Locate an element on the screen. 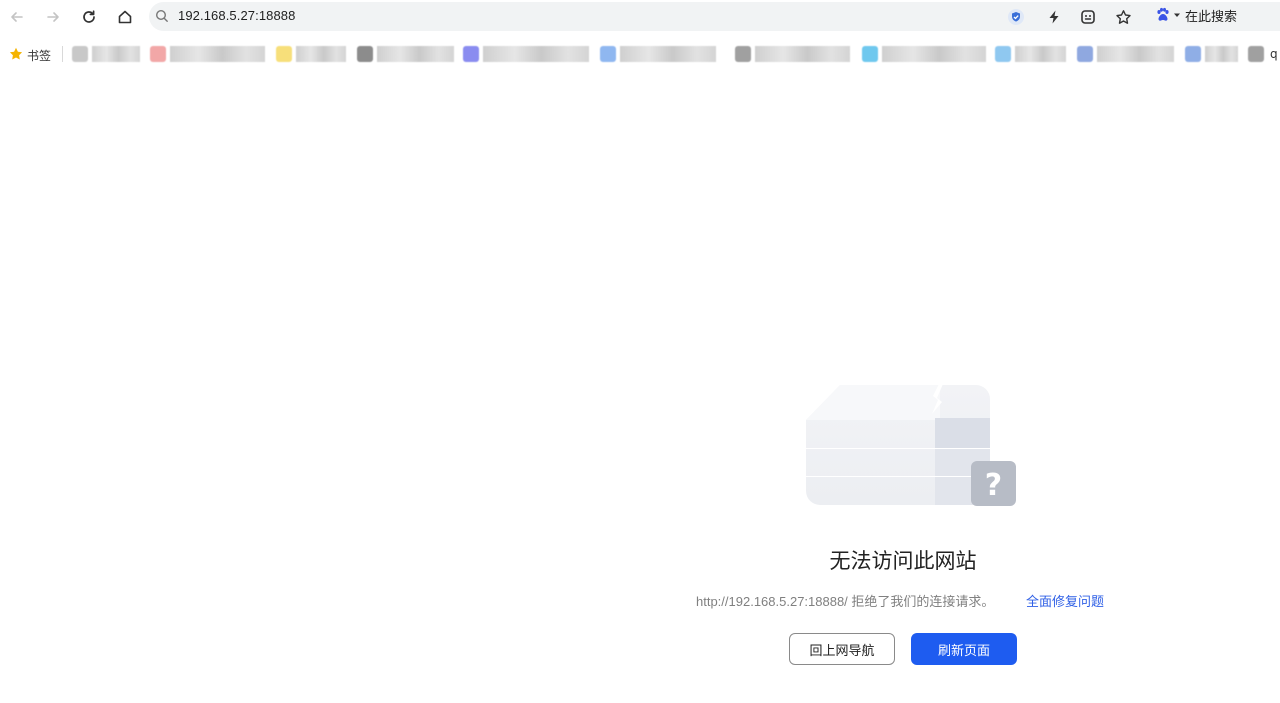 The width and height of the screenshot is (1280, 703). speedup-button is located at coordinates (1054, 17).